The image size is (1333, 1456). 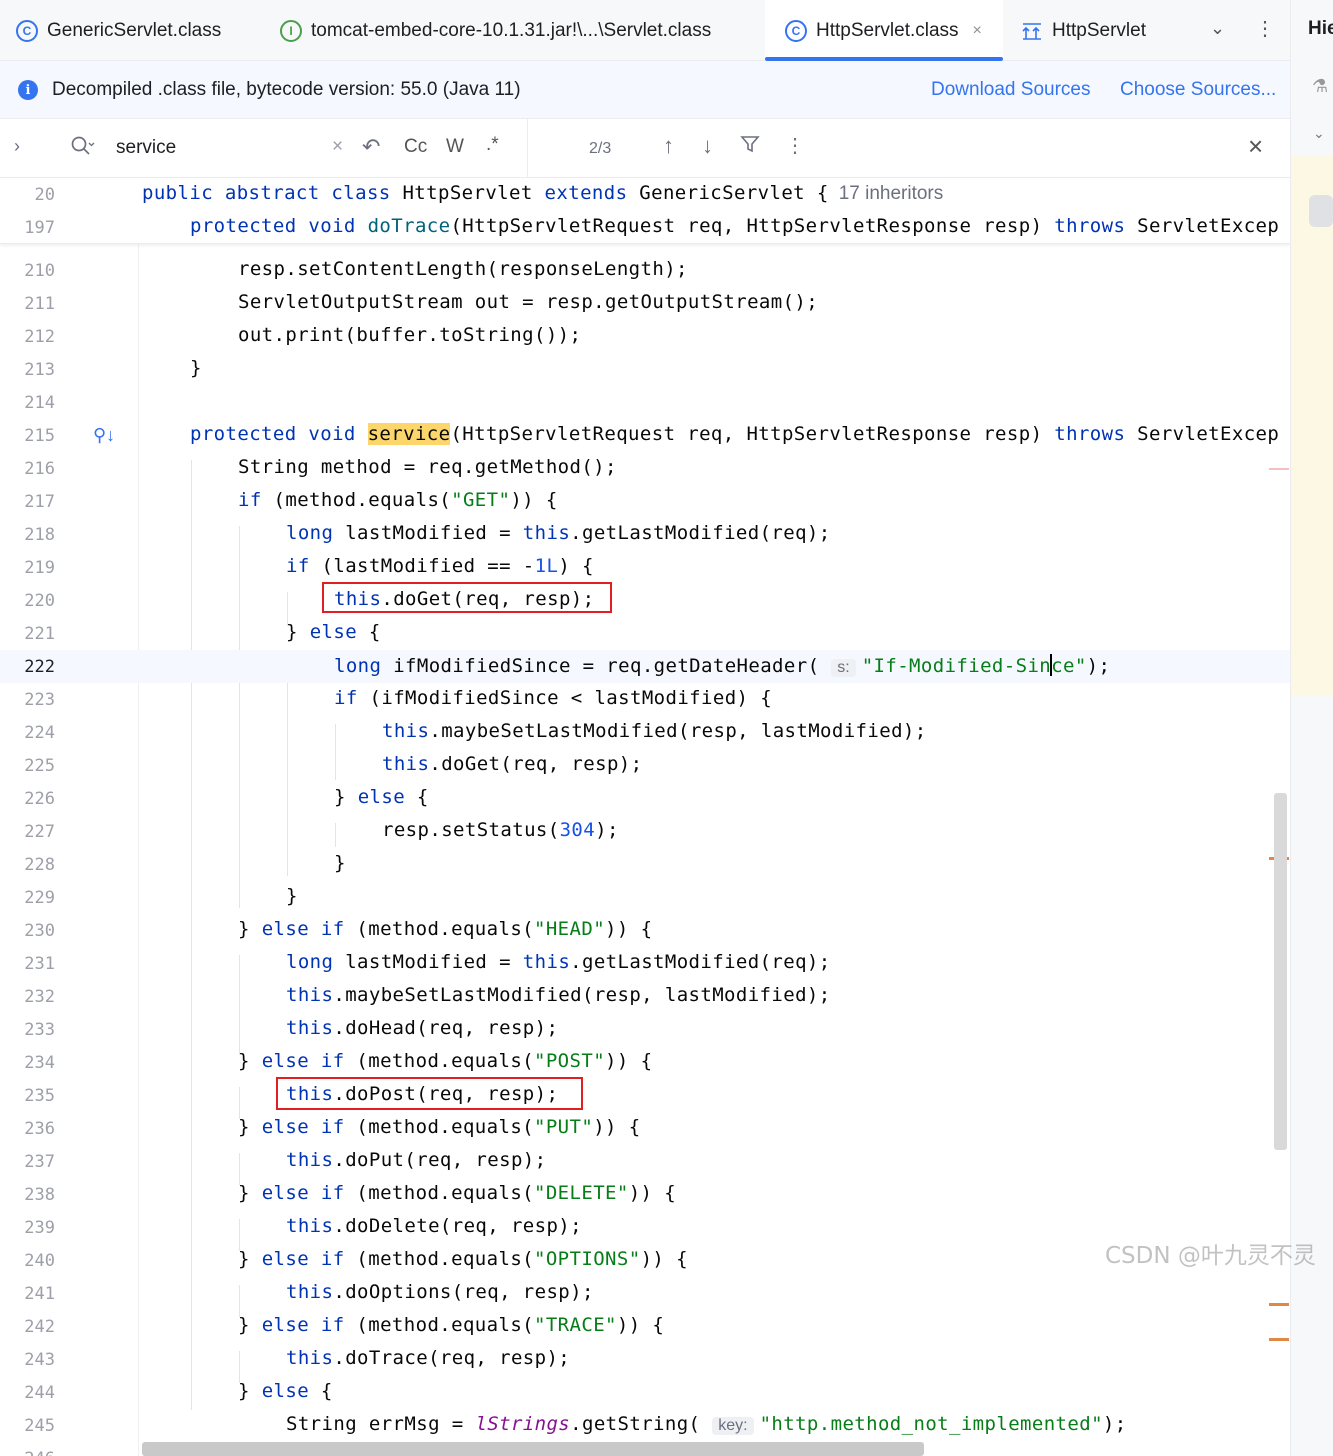 What do you see at coordinates (1279, 469) in the screenshot?
I see `error-stripe-marker` at bounding box center [1279, 469].